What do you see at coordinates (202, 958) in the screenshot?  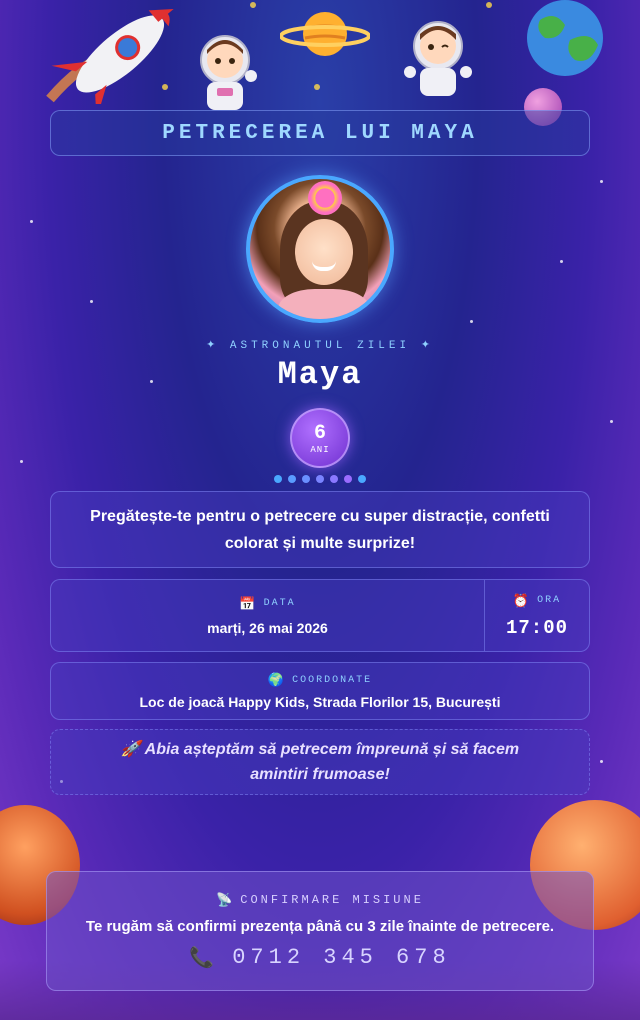 I see `phone-icon: 📞` at bounding box center [202, 958].